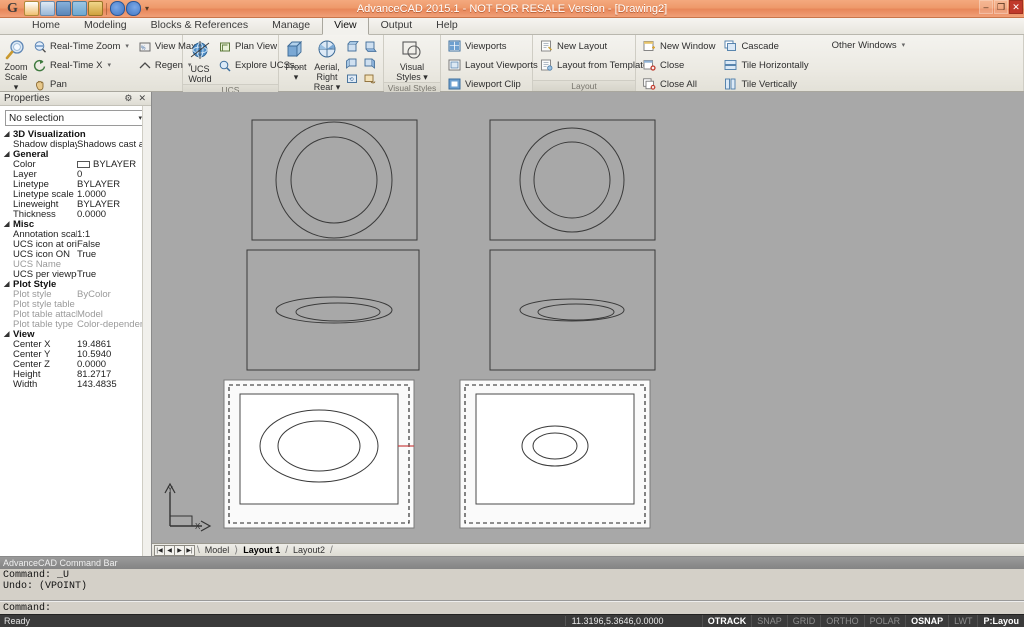 Image resolution: width=1024 pixels, height=627 pixels. What do you see at coordinates (95, 8) in the screenshot?
I see `plot-icon` at bounding box center [95, 8].